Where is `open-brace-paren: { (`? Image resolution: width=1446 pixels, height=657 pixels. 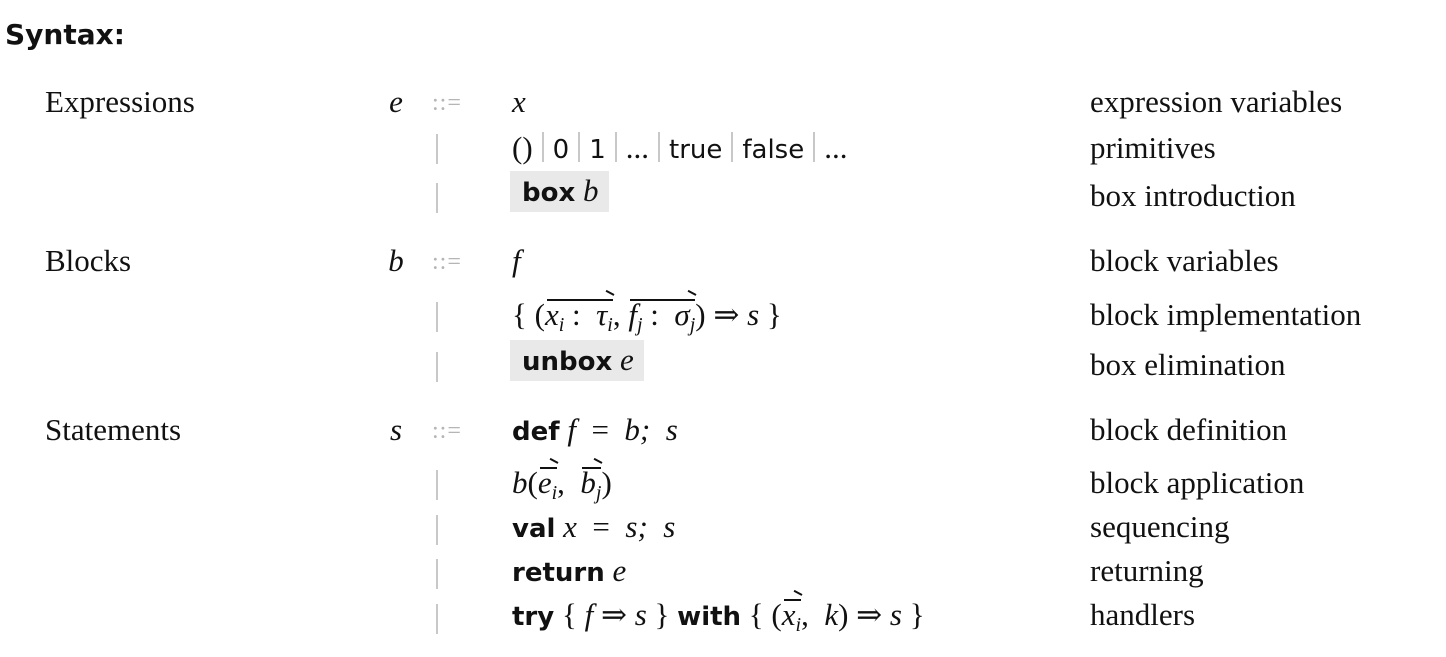 open-brace-paren: { ( is located at coordinates (765, 614).